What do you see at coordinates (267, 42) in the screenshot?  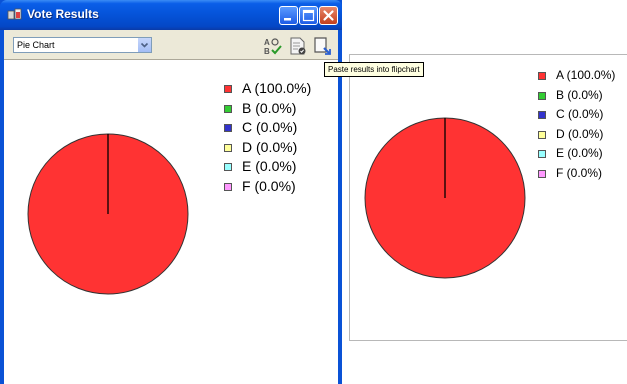 I see `svg-text: A` at bounding box center [267, 42].